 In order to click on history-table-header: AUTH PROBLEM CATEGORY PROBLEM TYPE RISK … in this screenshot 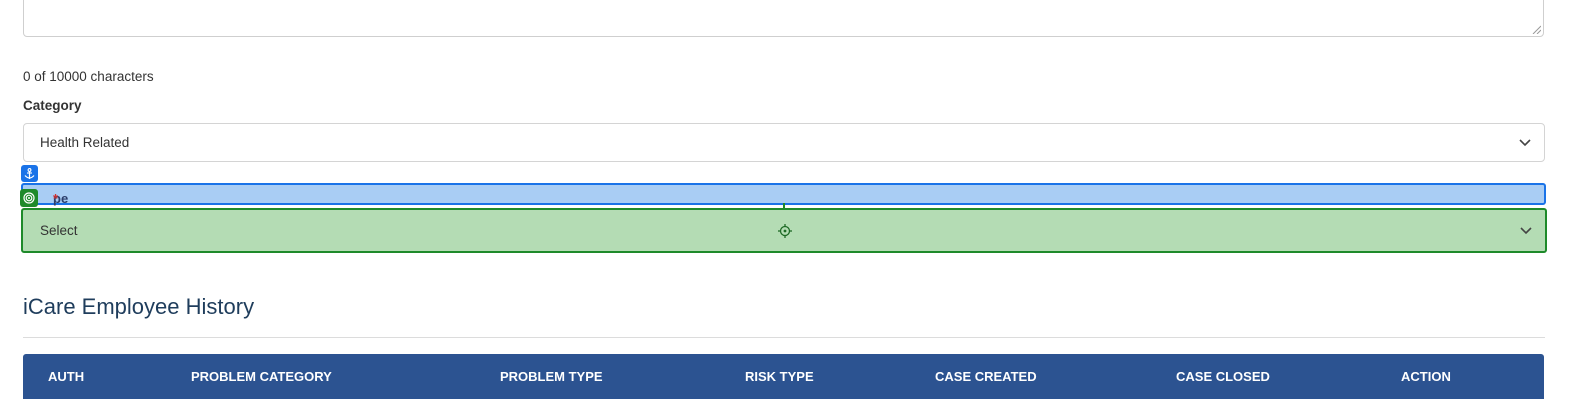, I will do `click(783, 376)`.